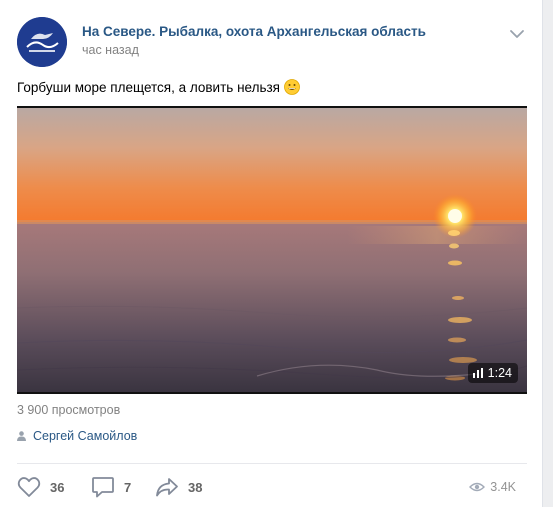 This screenshot has width=553, height=507. Describe the element at coordinates (503, 487) in the screenshot. I see `view-count-value: 3.4K` at that location.